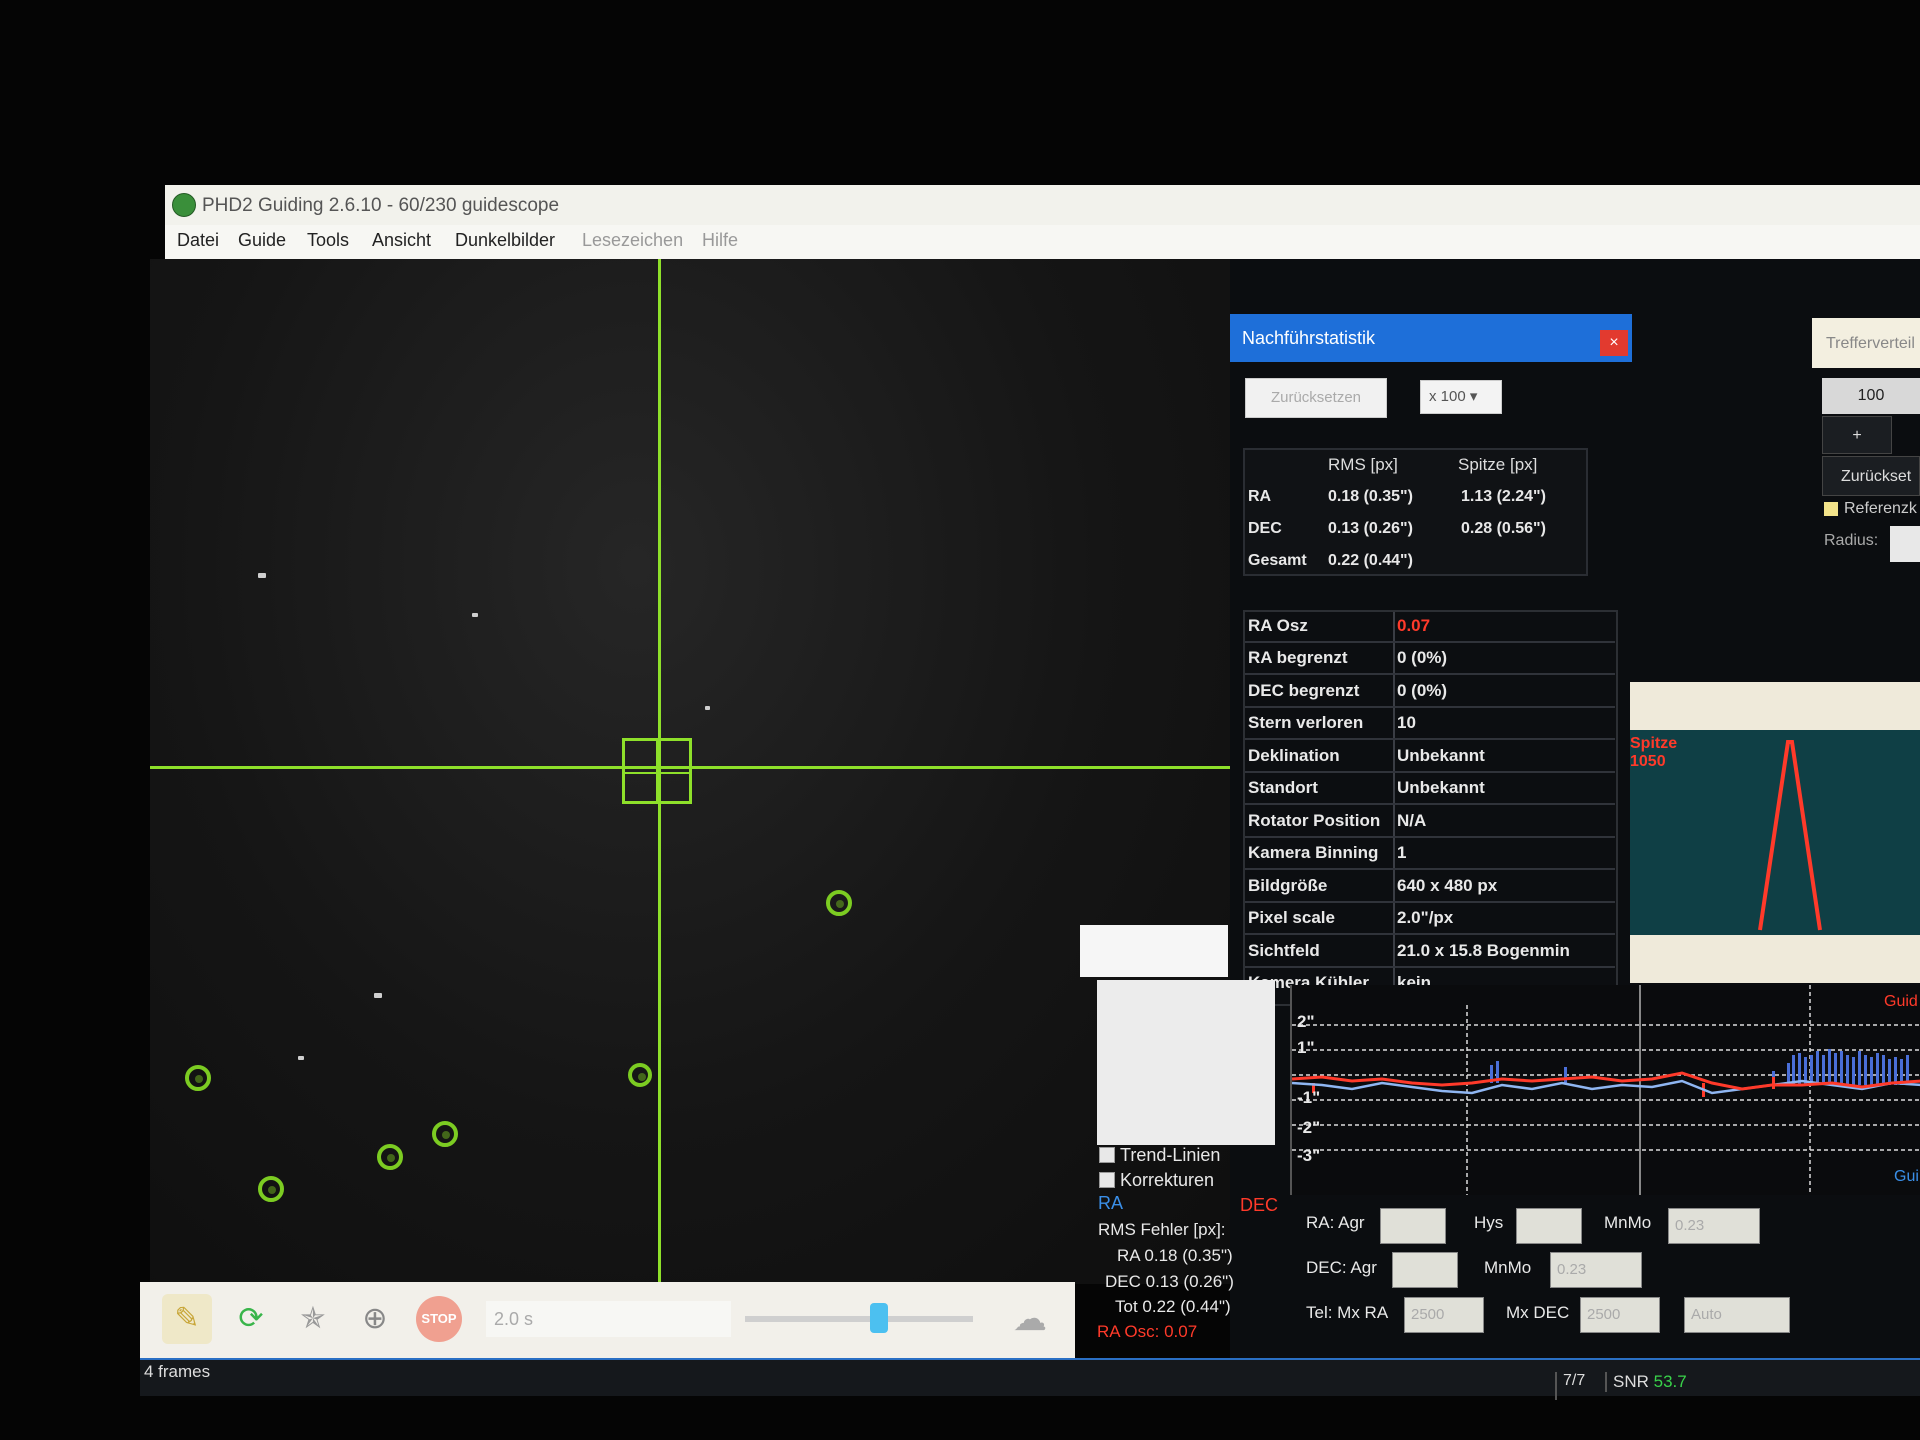 This screenshot has width=1920, height=1440. What do you see at coordinates (1441, 787) in the screenshot?
I see `info-value: Unbekannt` at bounding box center [1441, 787].